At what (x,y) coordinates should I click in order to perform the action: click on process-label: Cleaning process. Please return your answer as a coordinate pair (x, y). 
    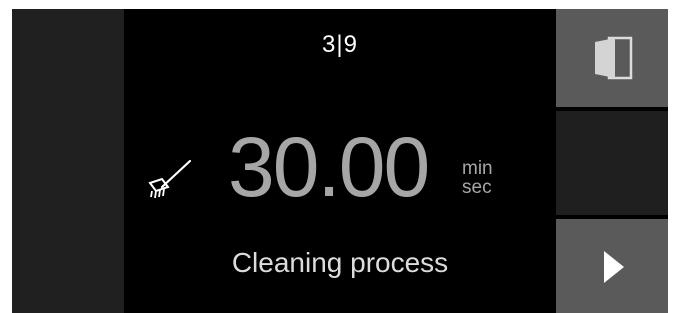
    Looking at the image, I should click on (340, 262).